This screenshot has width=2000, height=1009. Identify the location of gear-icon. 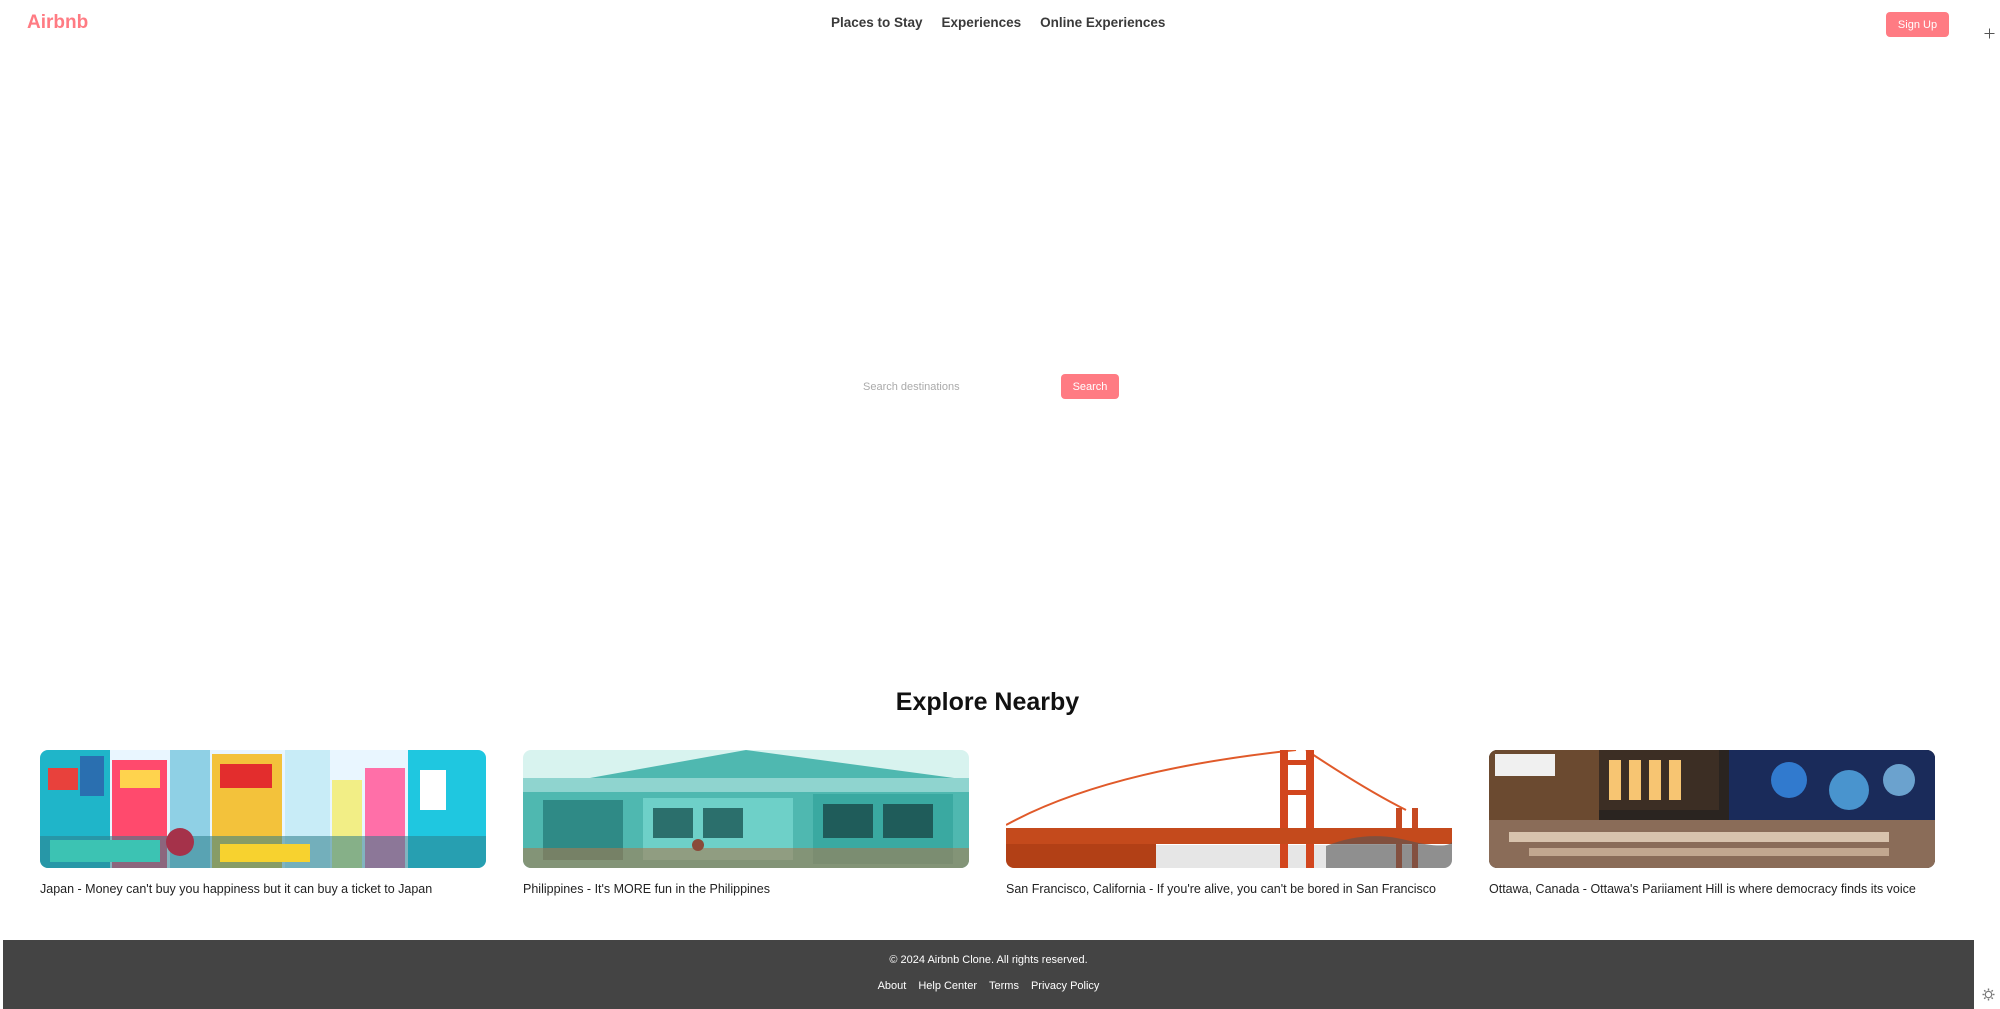
(1988, 994).